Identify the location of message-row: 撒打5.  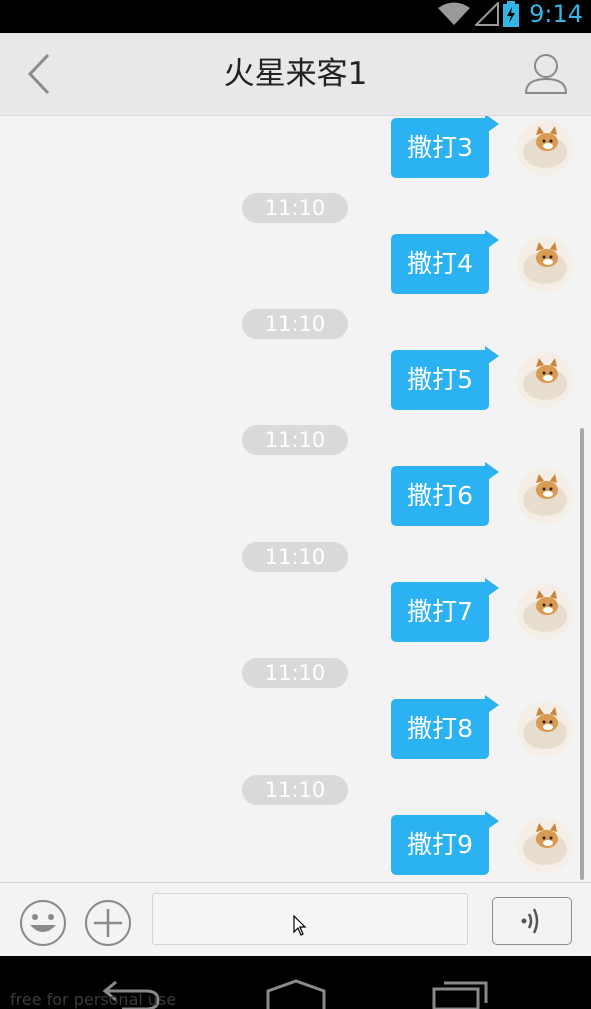
(482, 380).